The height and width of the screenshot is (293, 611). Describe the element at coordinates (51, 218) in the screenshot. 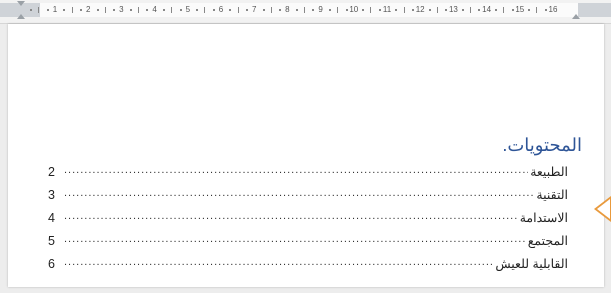

I see `toc-page-number: 4` at that location.